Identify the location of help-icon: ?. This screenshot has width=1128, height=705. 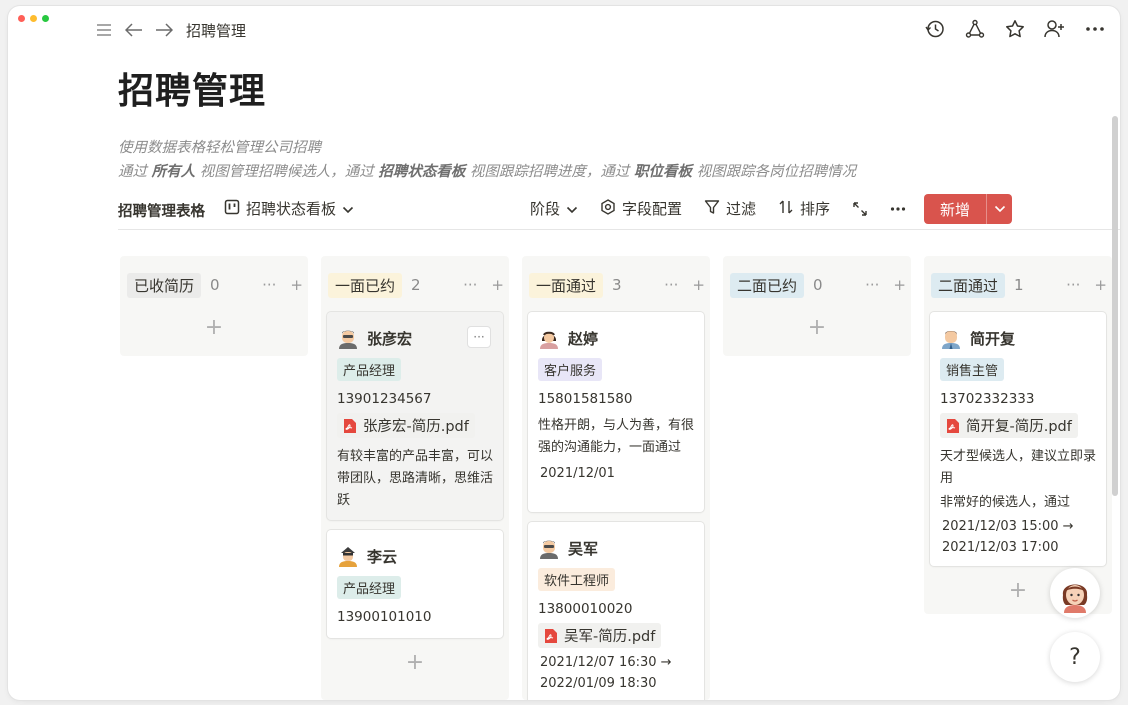
(1075, 657).